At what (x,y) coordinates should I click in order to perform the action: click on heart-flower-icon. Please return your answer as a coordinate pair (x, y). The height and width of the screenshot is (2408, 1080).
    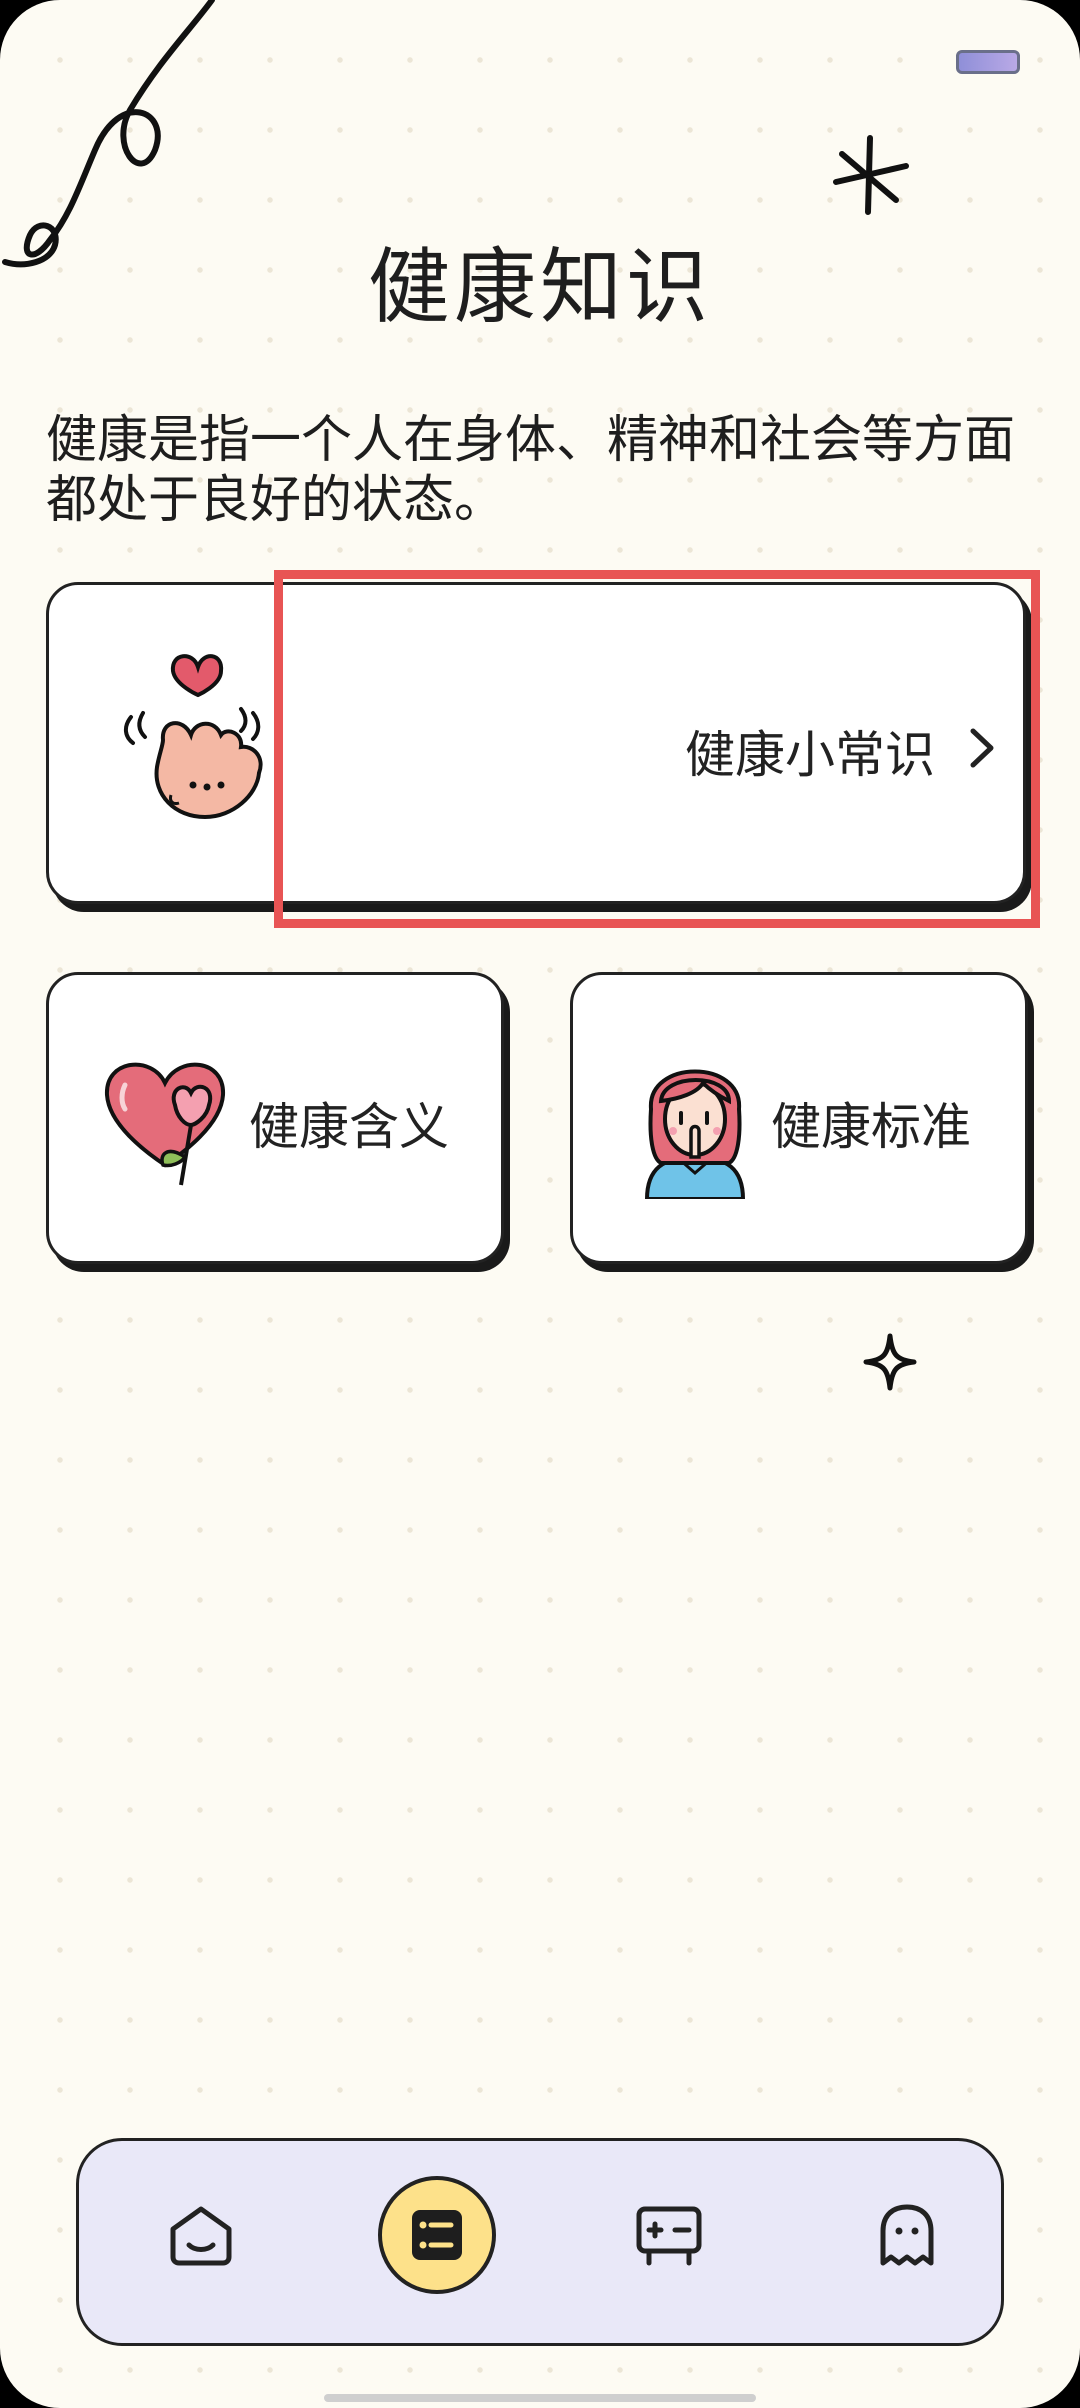
    Looking at the image, I should click on (165, 1124).